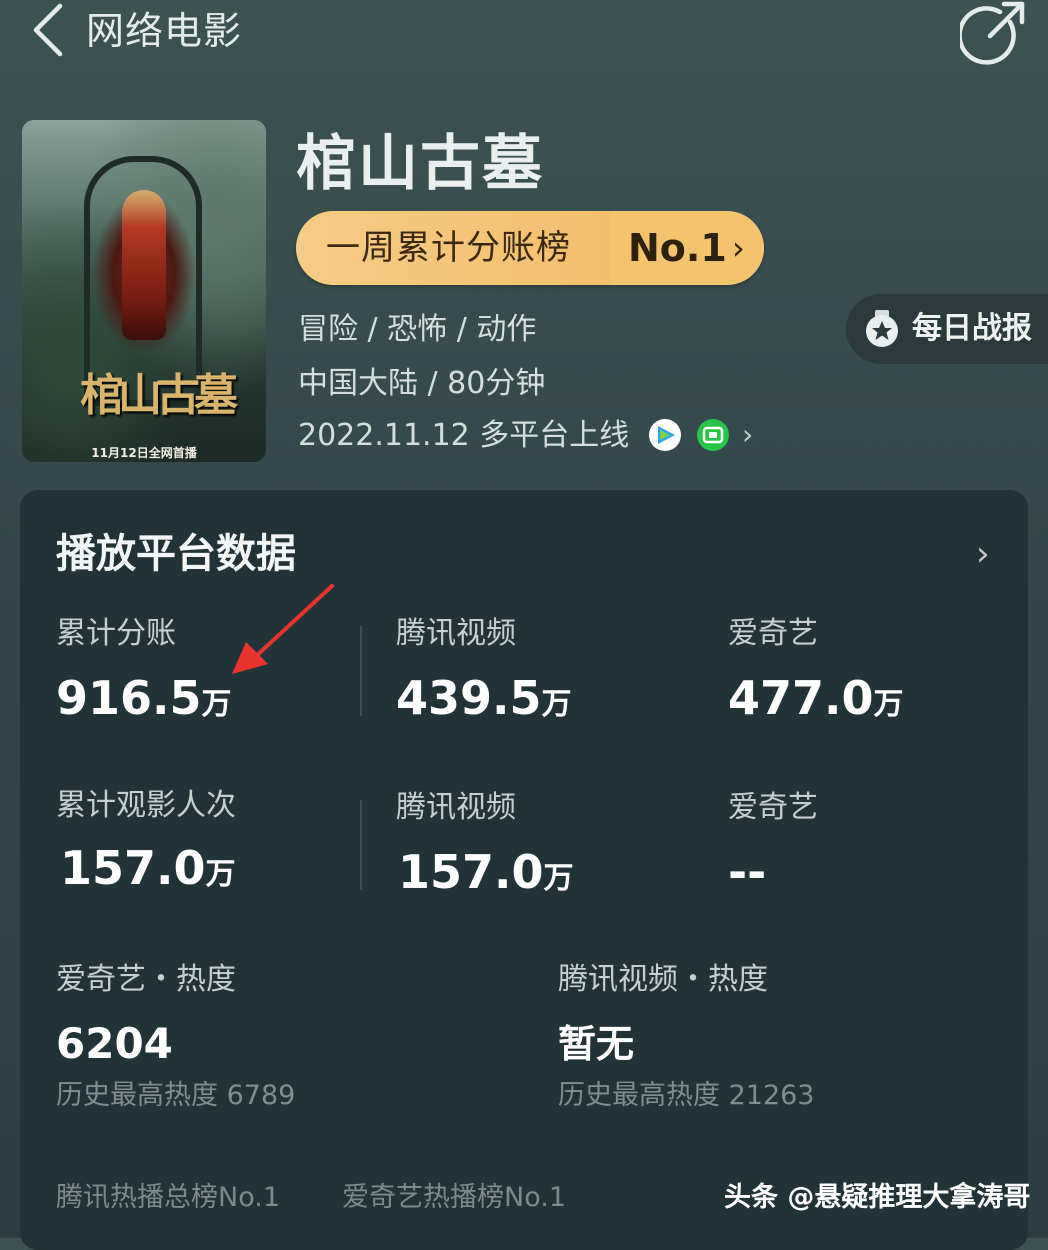  Describe the element at coordinates (448, 248) in the screenshot. I see `rank-label: 一周累计分账榜` at that location.